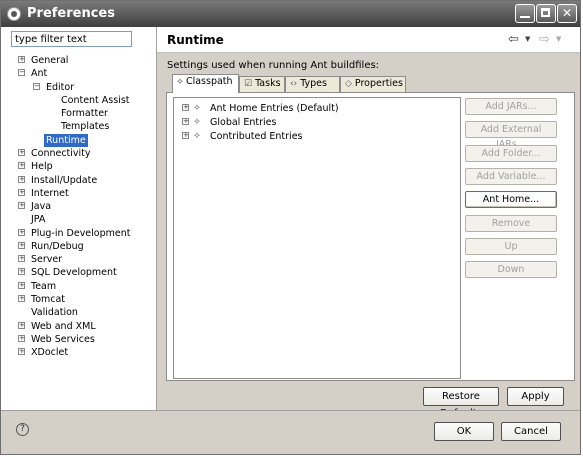 This screenshot has height=457, width=583. Describe the element at coordinates (41, 207) in the screenshot. I see `tree-item-label: Java` at that location.